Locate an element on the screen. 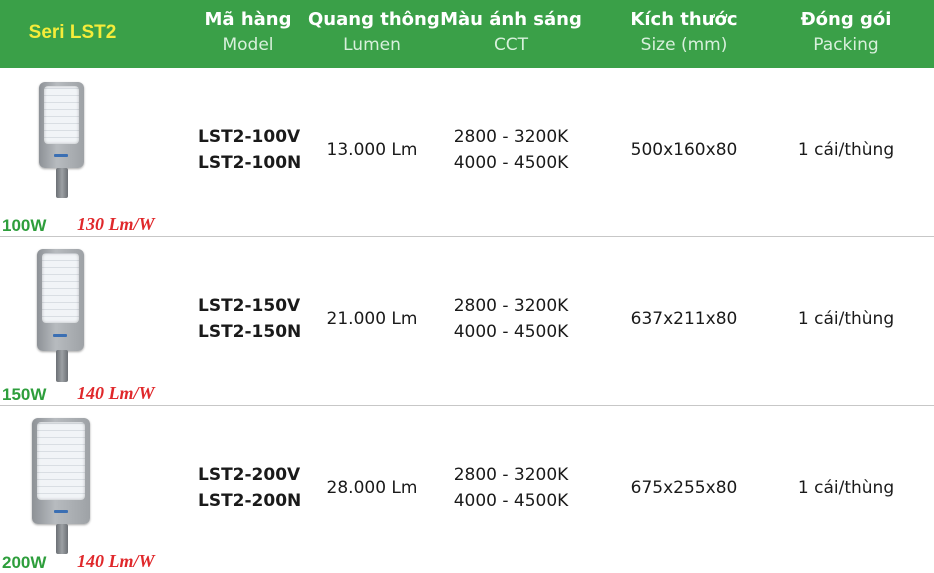 This screenshot has width=934, height=573. model-code: LST2-150V LST2-150N is located at coordinates (249, 319).